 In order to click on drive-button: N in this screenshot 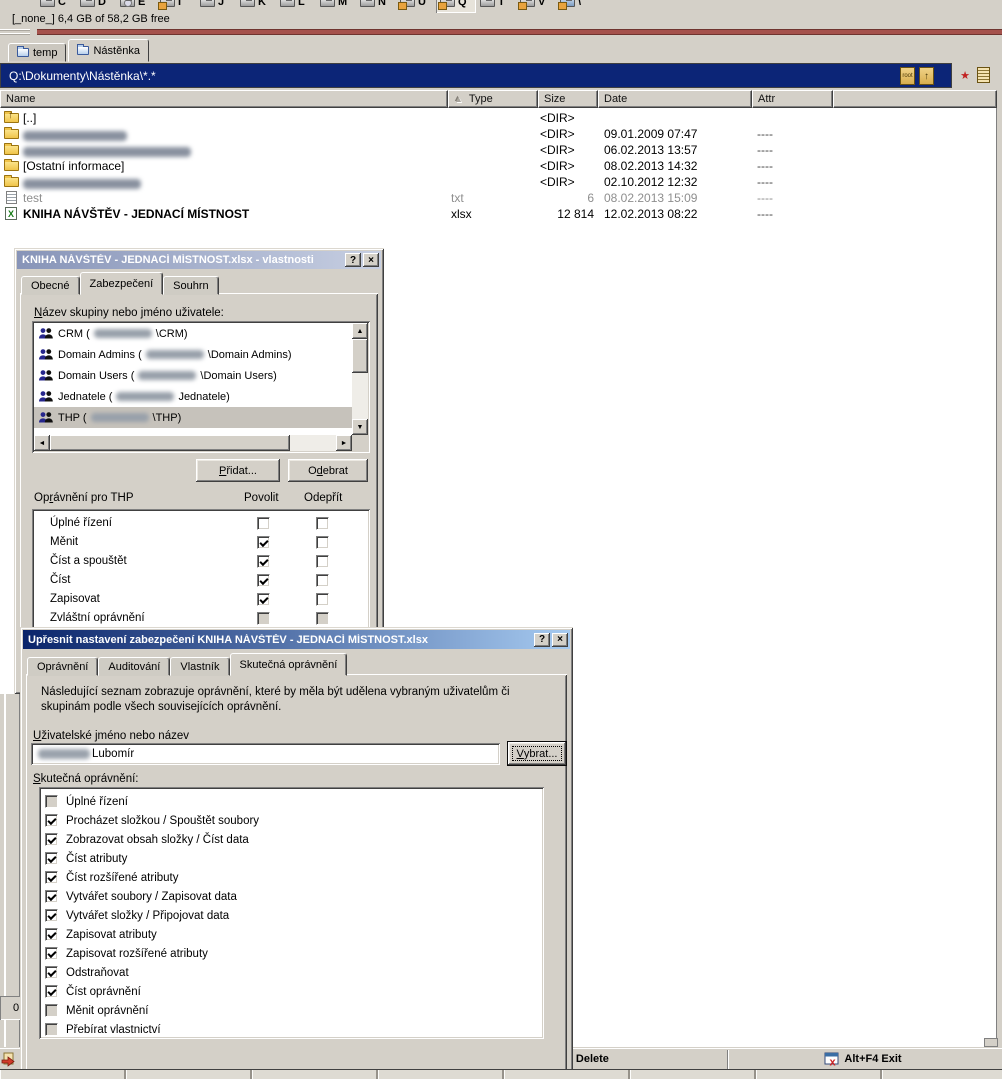, I will do `click(376, 6)`.